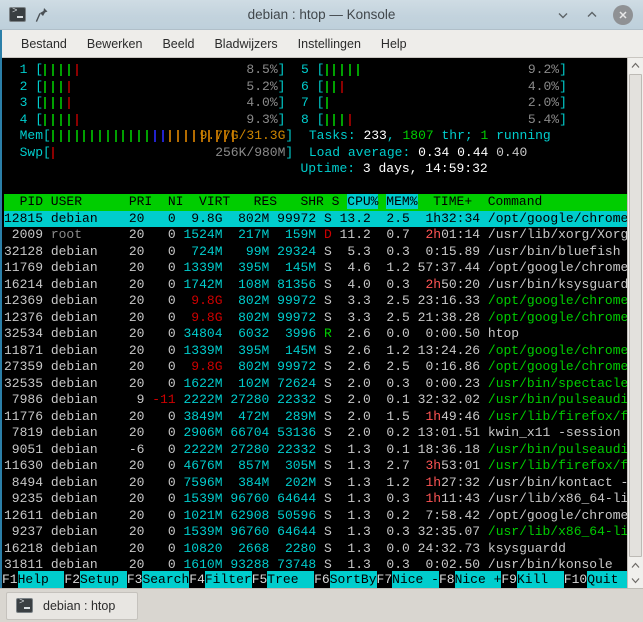 This screenshot has height=622, width=643. I want to click on fnlabel-tree: Tree, so click(291, 579).